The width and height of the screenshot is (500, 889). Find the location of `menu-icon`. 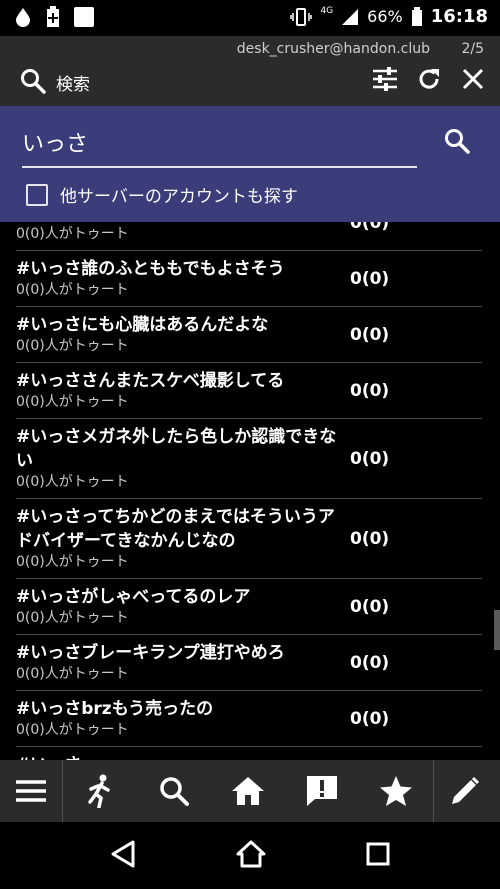

menu-icon is located at coordinates (31, 791).